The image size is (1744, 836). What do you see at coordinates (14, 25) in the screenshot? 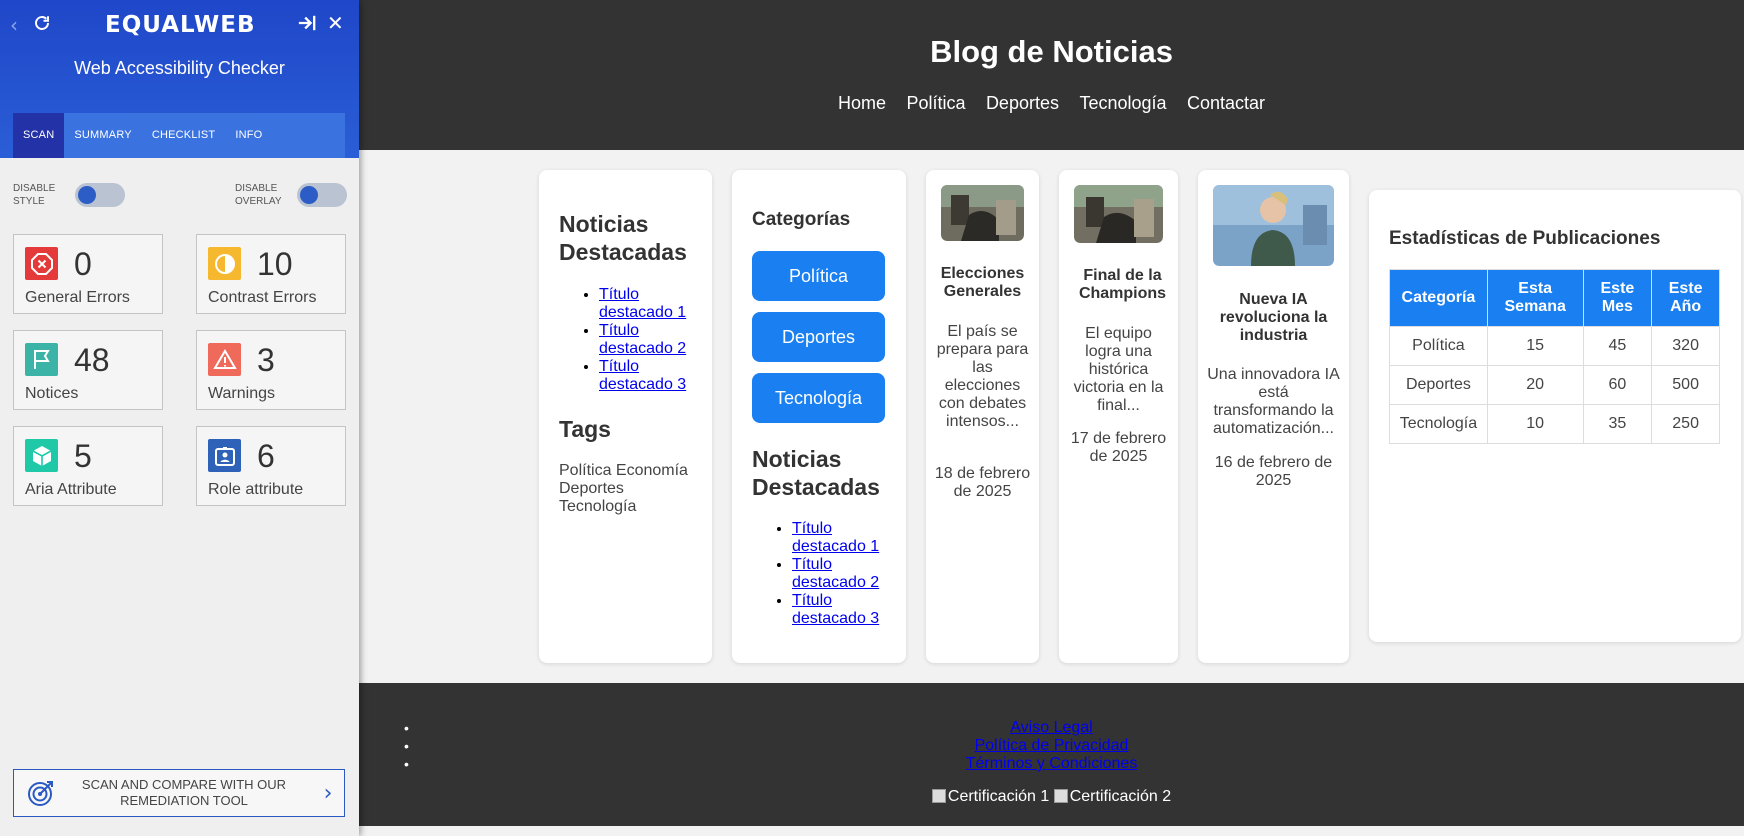
I see `back-arrow-icon: ‹` at bounding box center [14, 25].